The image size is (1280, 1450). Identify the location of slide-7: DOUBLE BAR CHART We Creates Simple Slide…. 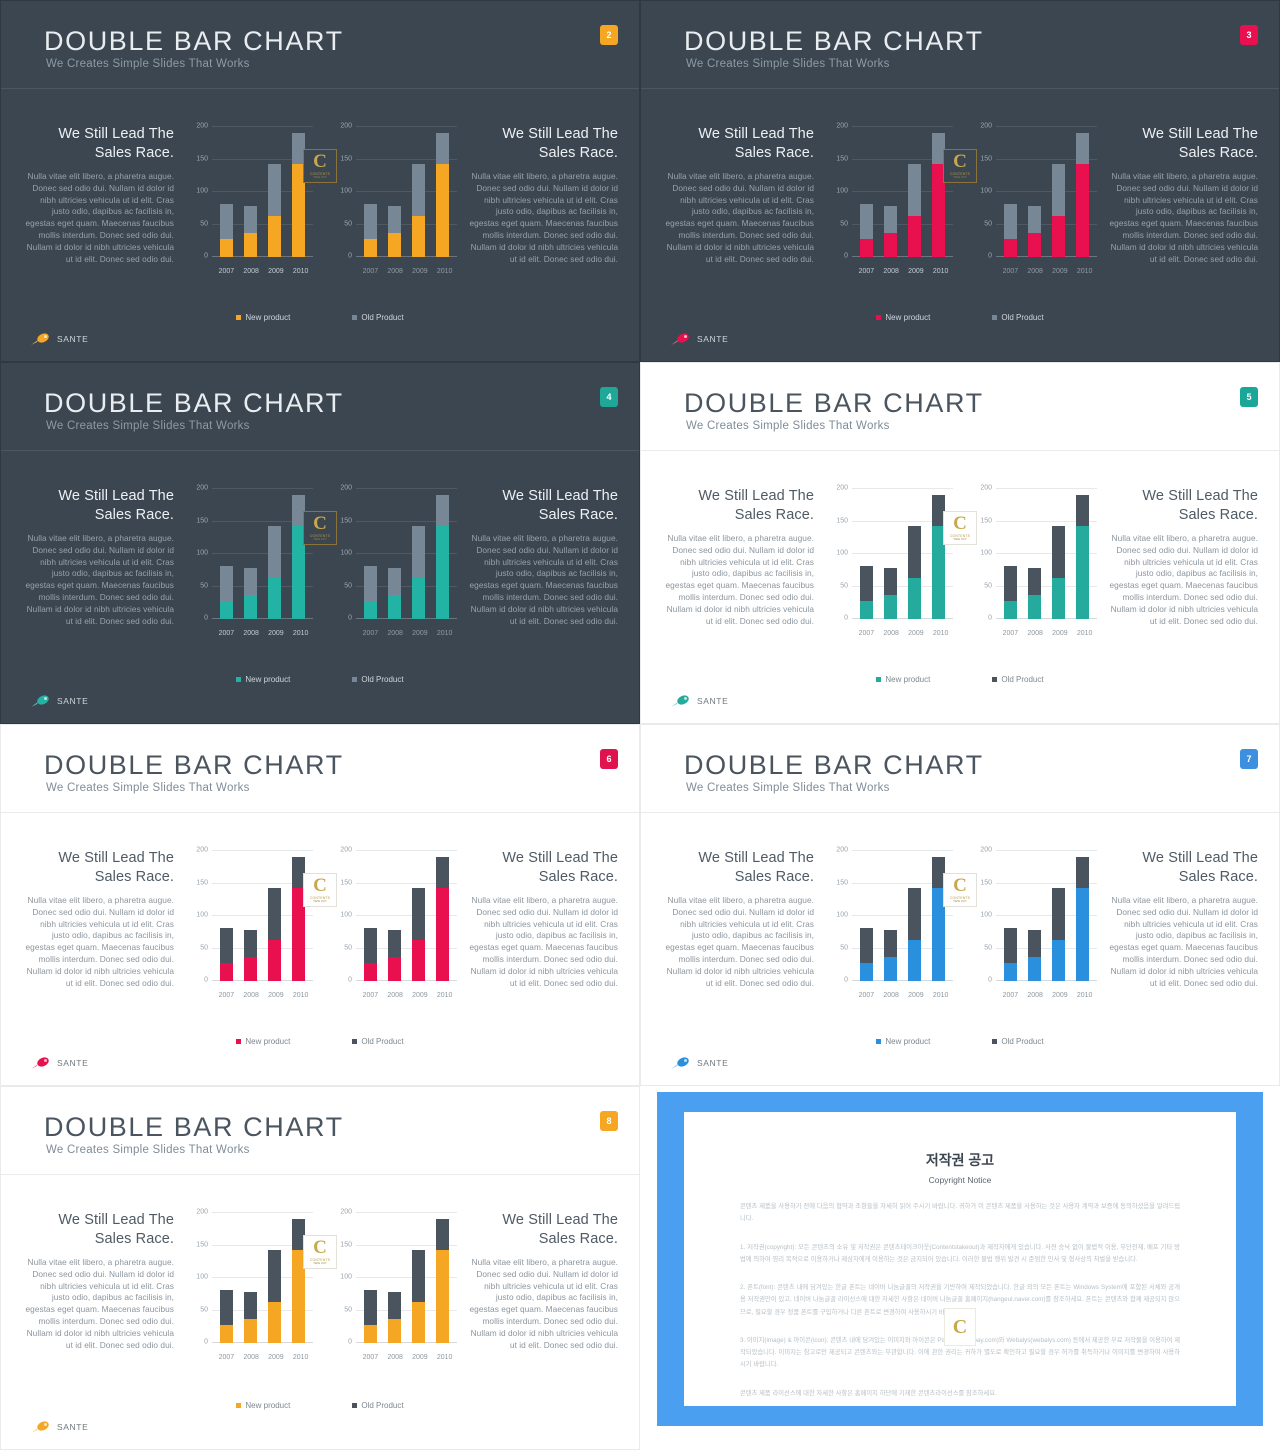
(960, 905).